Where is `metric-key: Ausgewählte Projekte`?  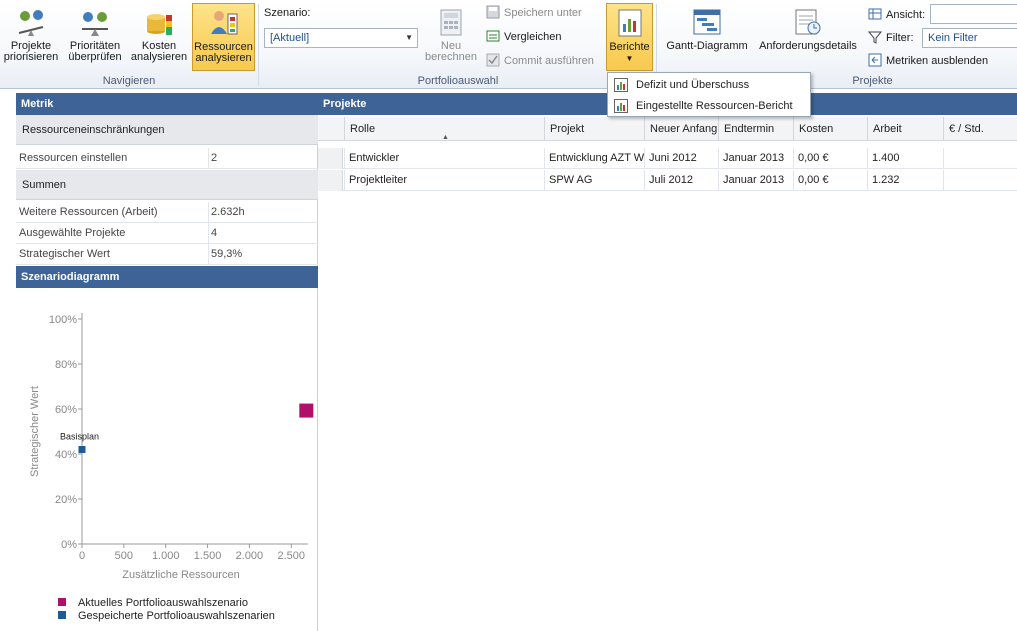 metric-key: Ausgewählte Projekte is located at coordinates (72, 233).